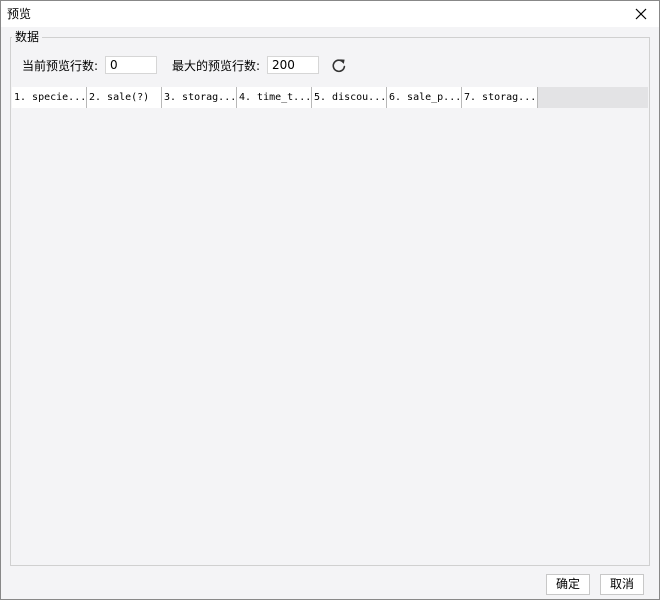  Describe the element at coordinates (124, 97) in the screenshot. I see `column-header-2: 2. sale(?)` at that location.